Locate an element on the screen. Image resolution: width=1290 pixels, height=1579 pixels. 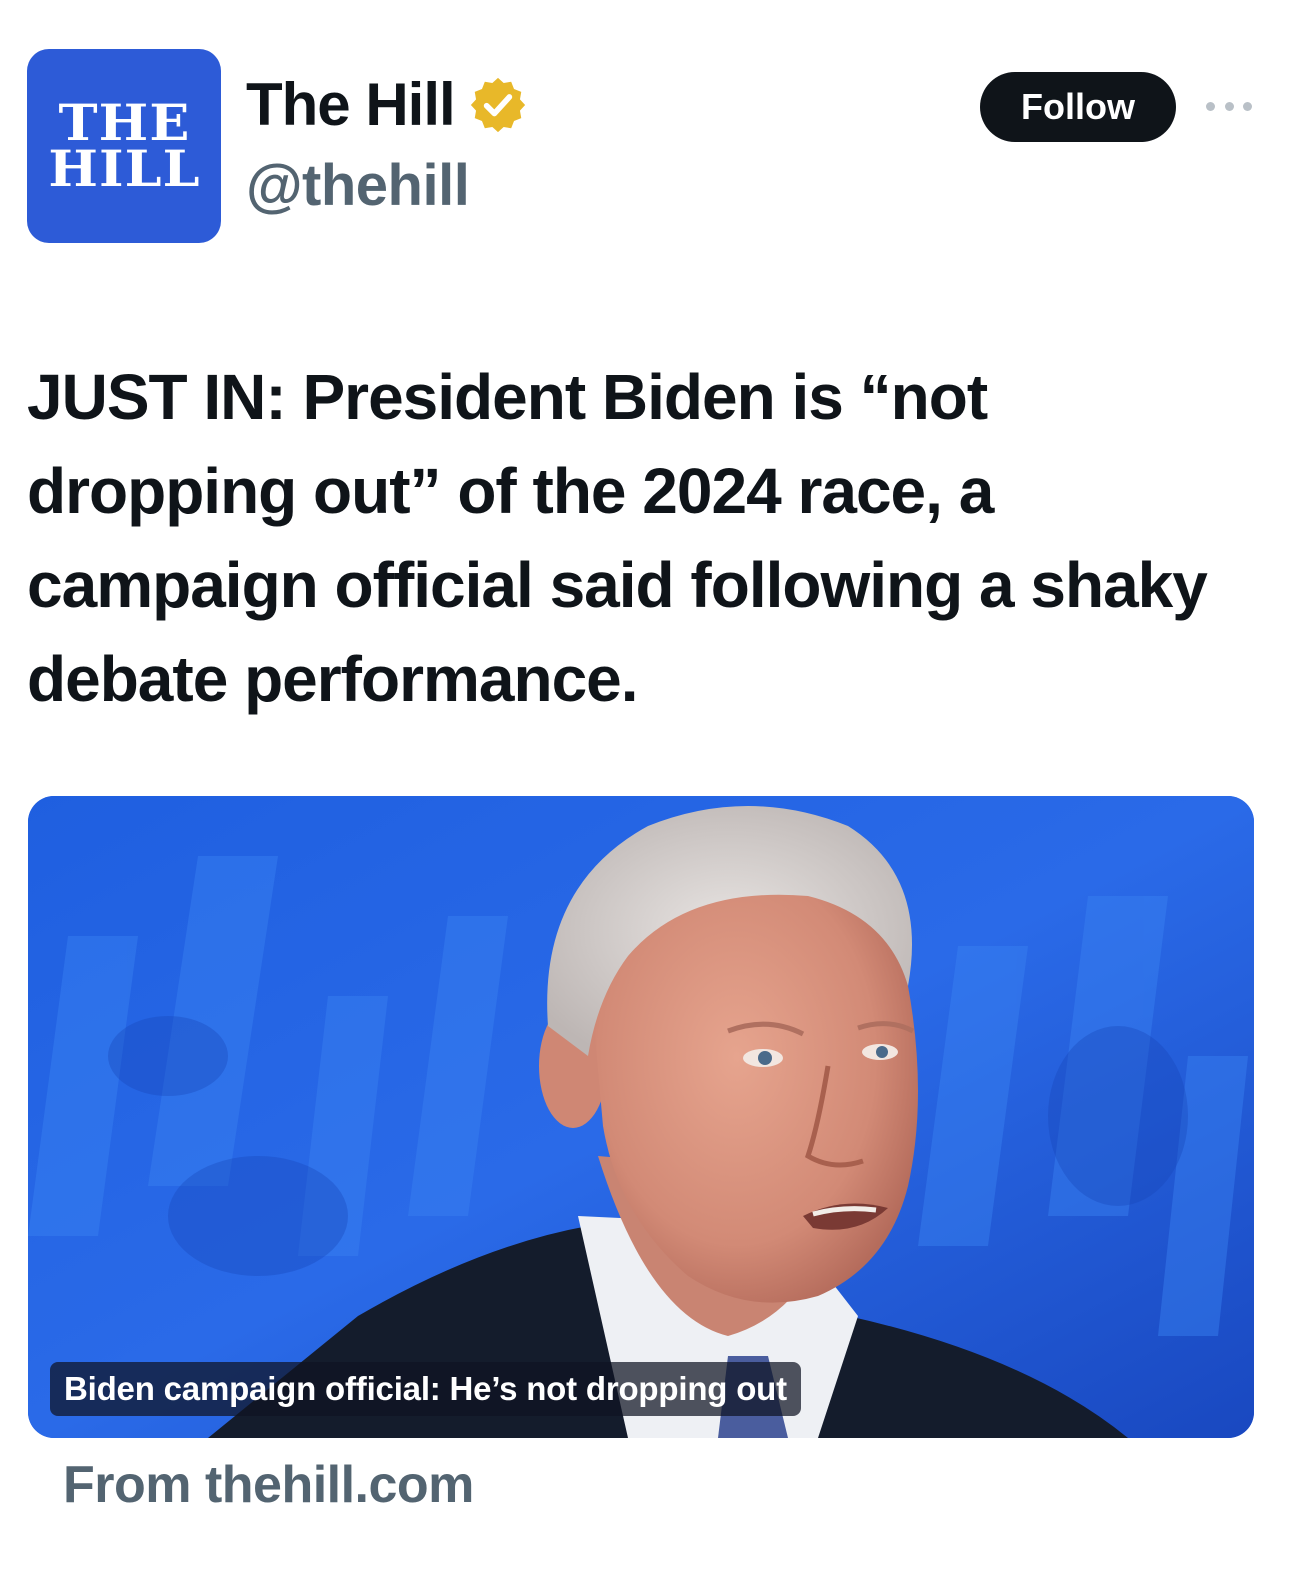
the-hill-logo: THE HILL is located at coordinates (124, 148).